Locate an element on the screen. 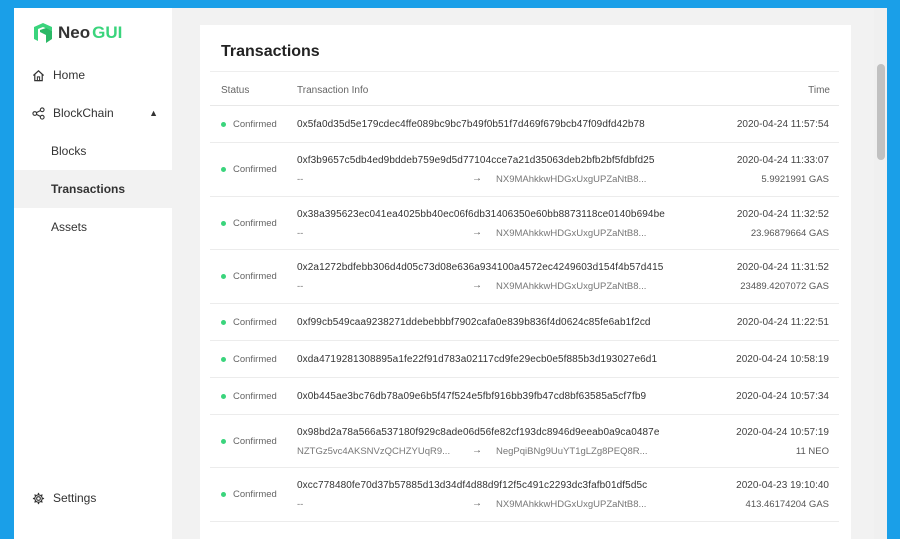  transaction-time: 2020-04-24 11:32:52 is located at coordinates (782, 214).